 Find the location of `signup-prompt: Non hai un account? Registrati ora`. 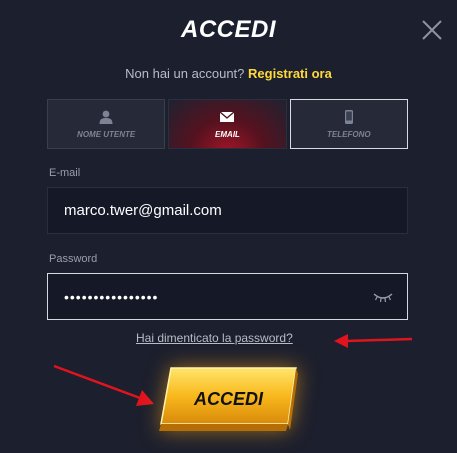

signup-prompt: Non hai un account? Registrati ora is located at coordinates (228, 73).